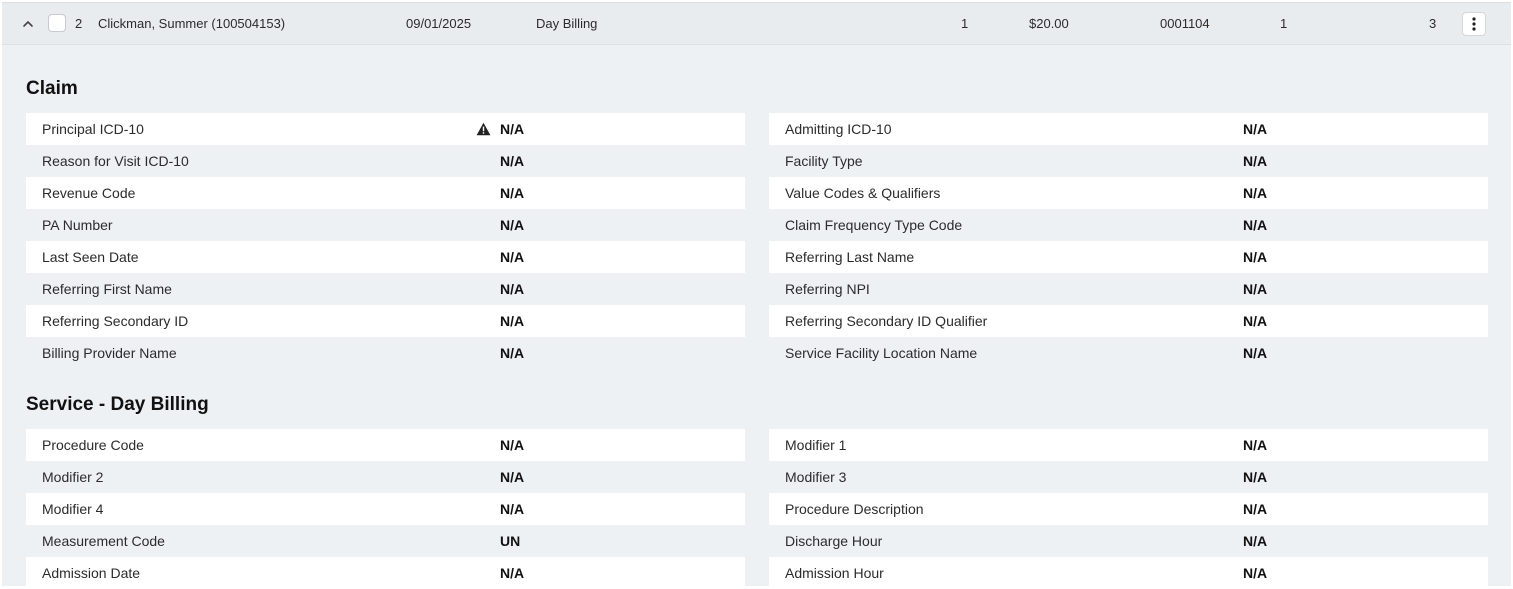 The image size is (1513, 589). I want to click on client-name: Clickman, Summer (100504153), so click(192, 23).